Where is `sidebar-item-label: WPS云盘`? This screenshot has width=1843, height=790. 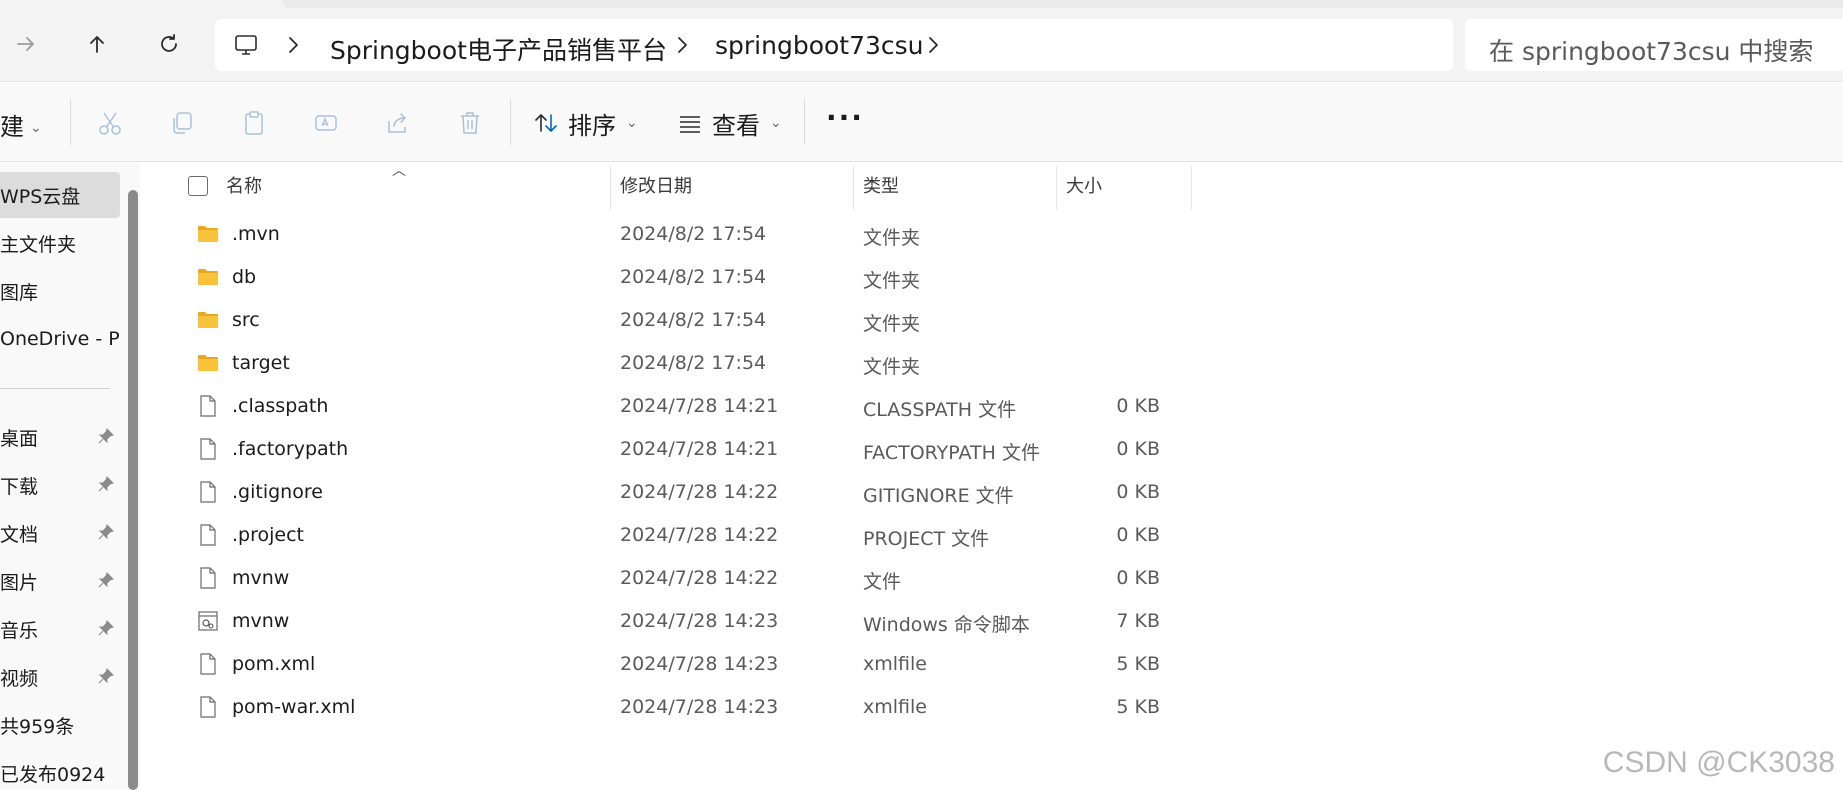
sidebar-item-label: WPS云盘 is located at coordinates (40, 196).